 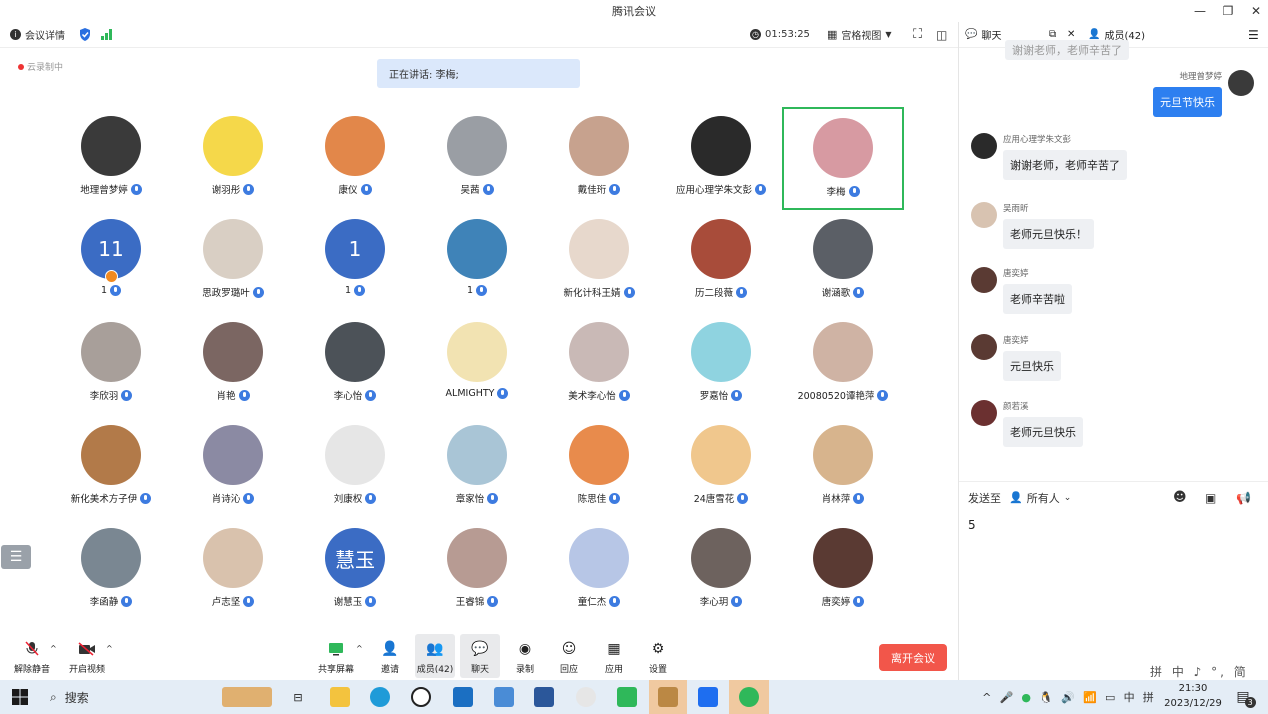 I want to click on tencent-meeting-icon, so click(x=708, y=697).